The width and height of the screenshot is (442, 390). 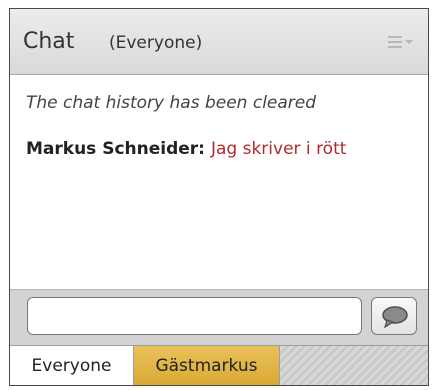 I want to click on send-message-button, so click(x=394, y=316).